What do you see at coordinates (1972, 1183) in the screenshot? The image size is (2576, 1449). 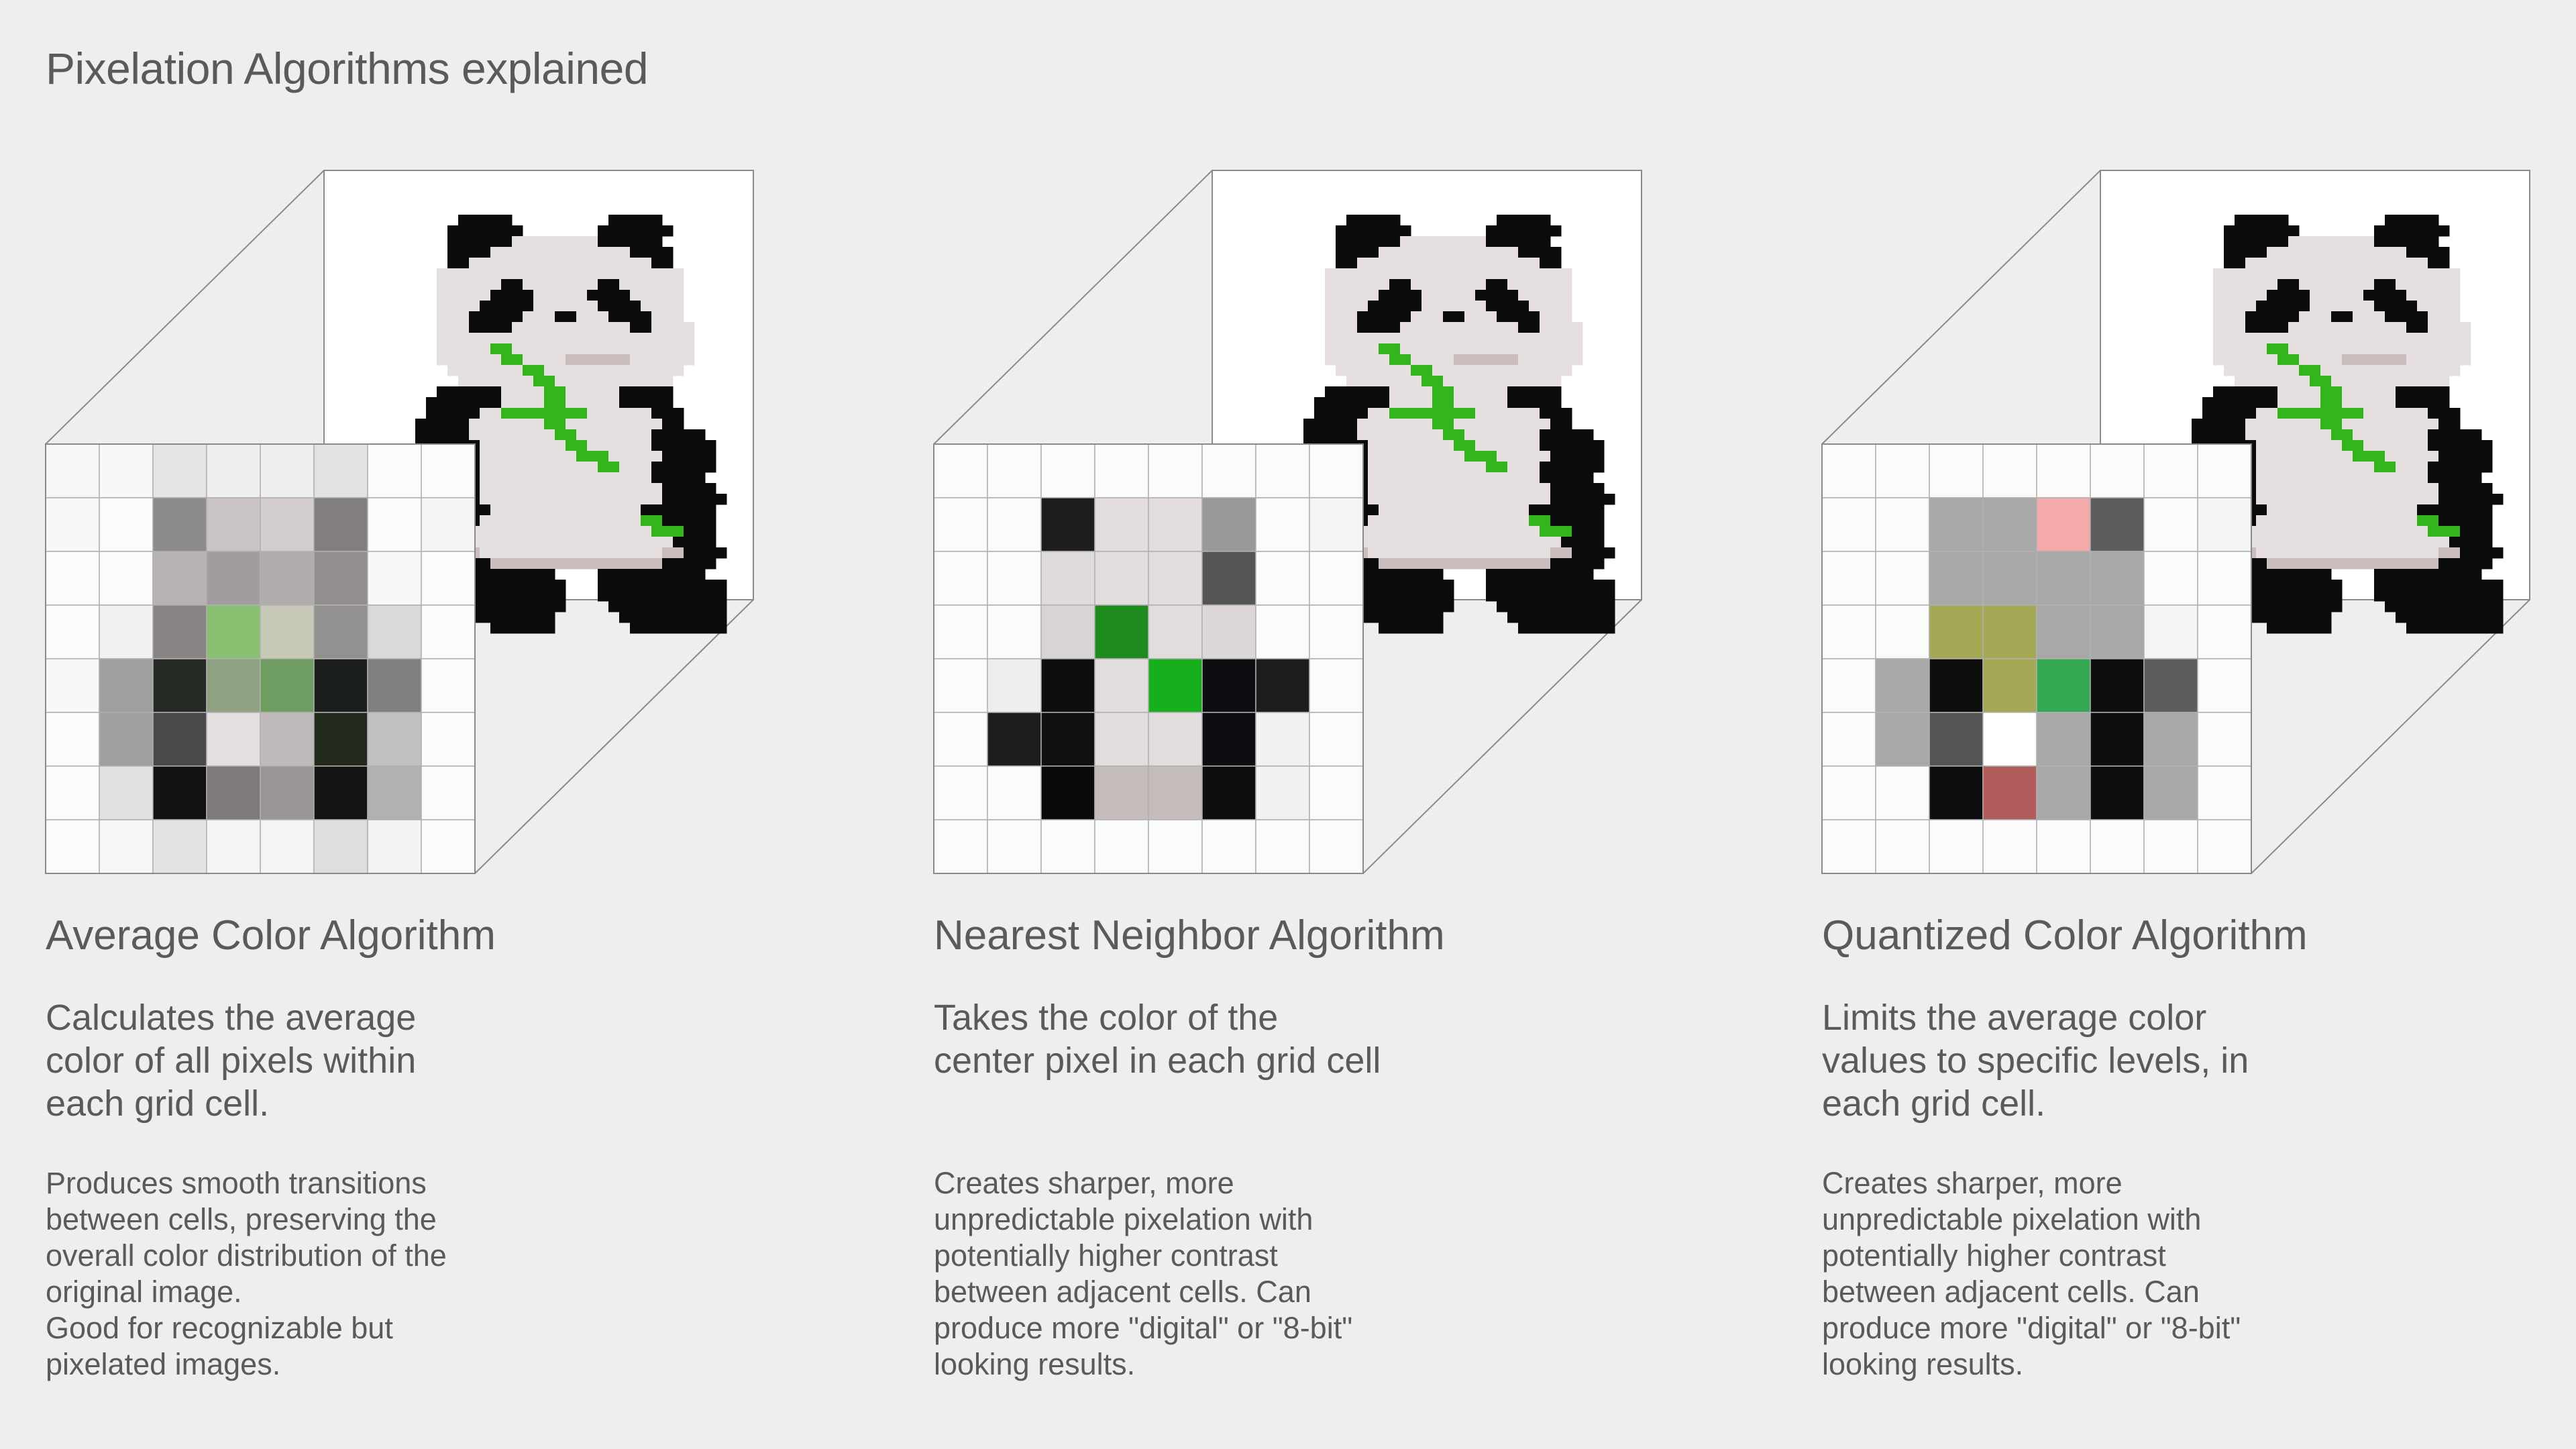 I see `detail-line: Creates sharper, more` at bounding box center [1972, 1183].